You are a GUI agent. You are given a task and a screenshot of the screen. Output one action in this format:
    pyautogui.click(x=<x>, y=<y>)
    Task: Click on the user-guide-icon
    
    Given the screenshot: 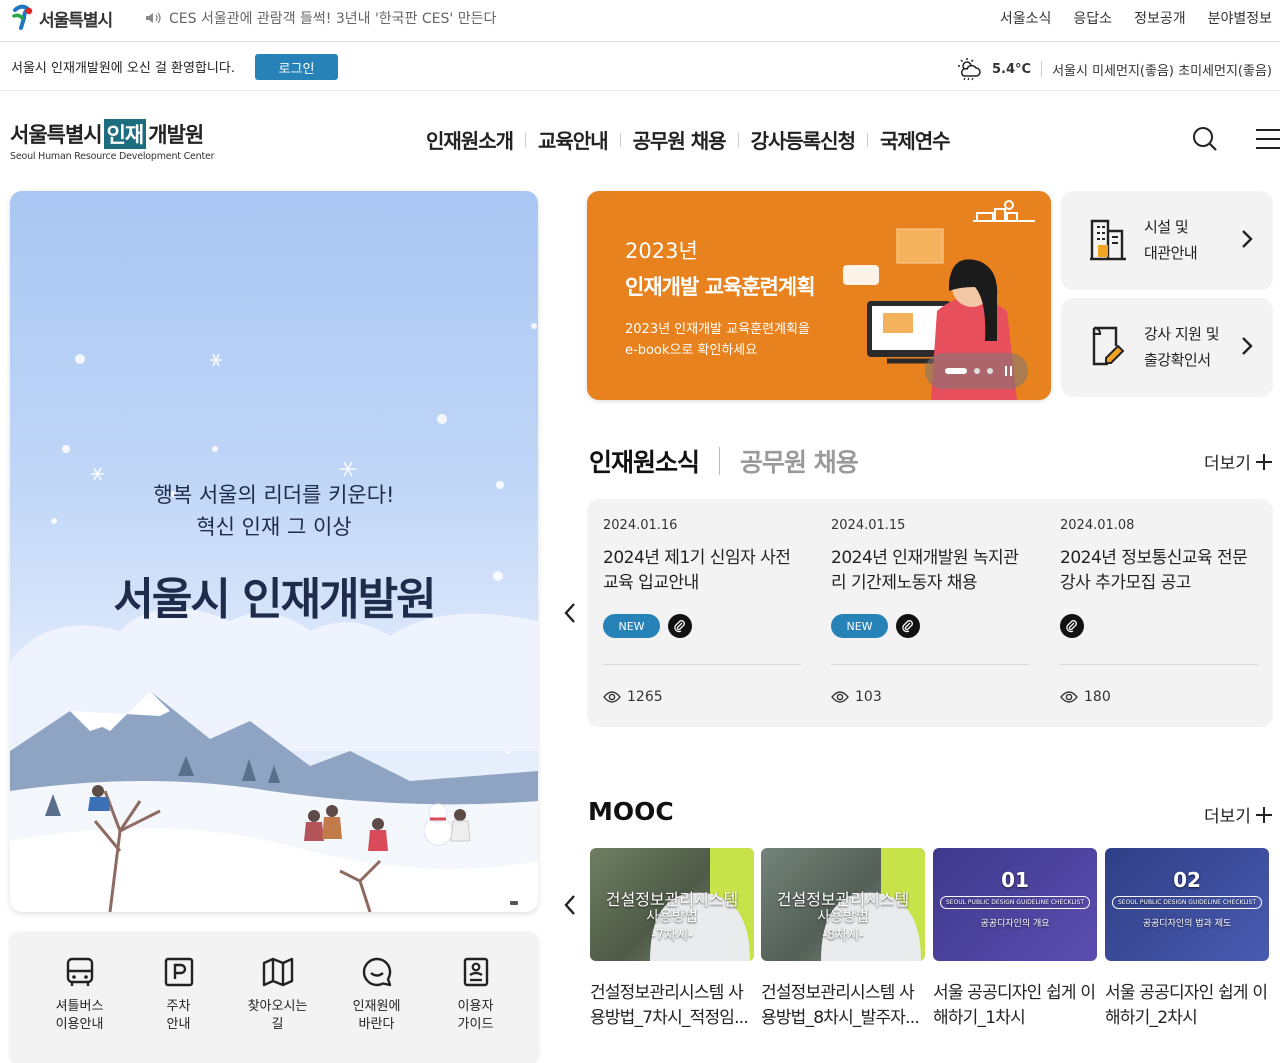 What is the action you would take?
    pyautogui.click(x=475, y=972)
    